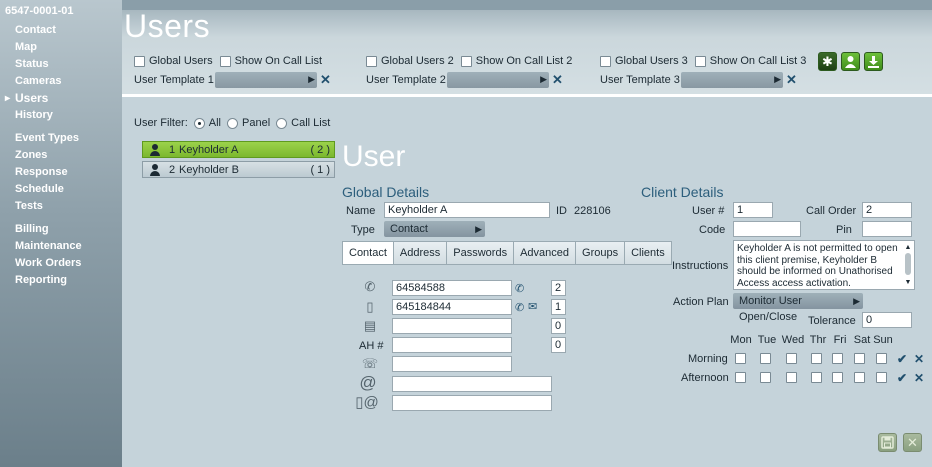  Describe the element at coordinates (908, 283) in the screenshot. I see `scroll-down-icon: ▼` at that location.